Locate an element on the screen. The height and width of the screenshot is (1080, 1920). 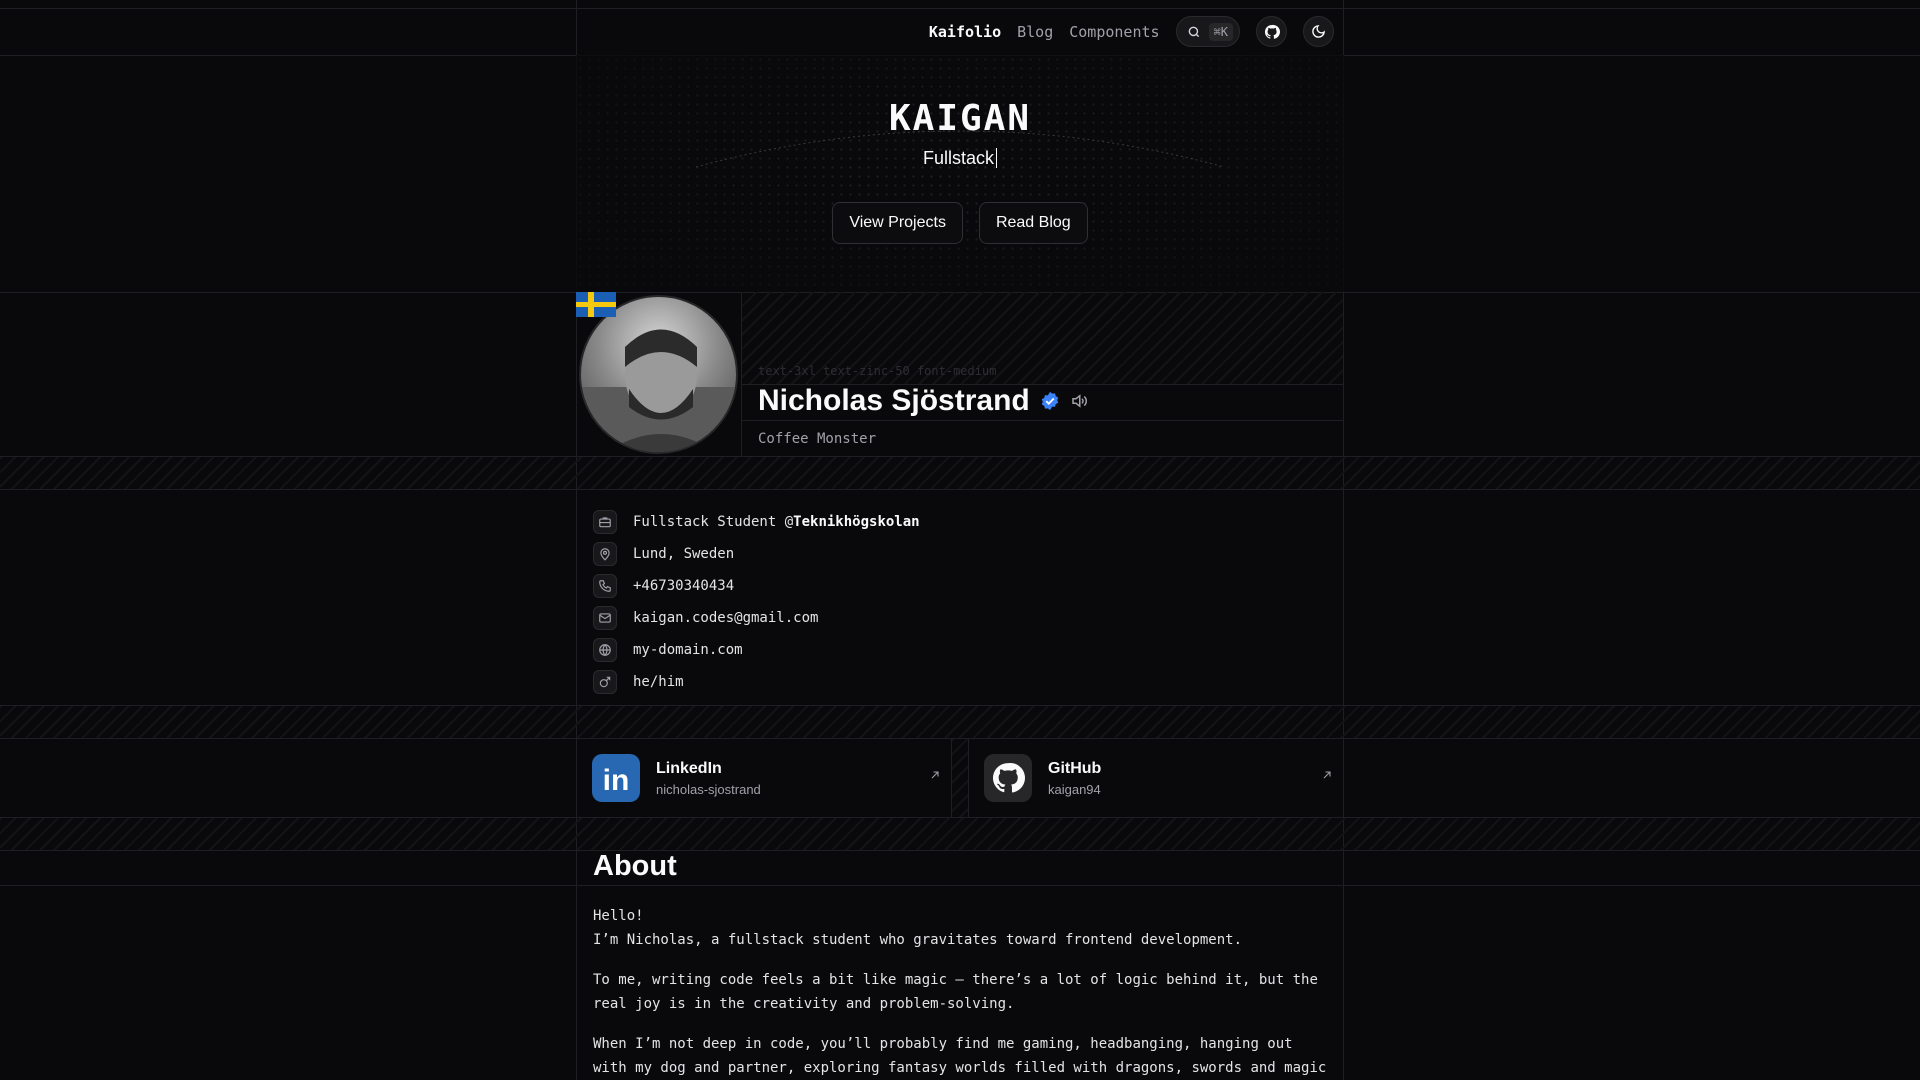
search-icon is located at coordinates (1193, 31).